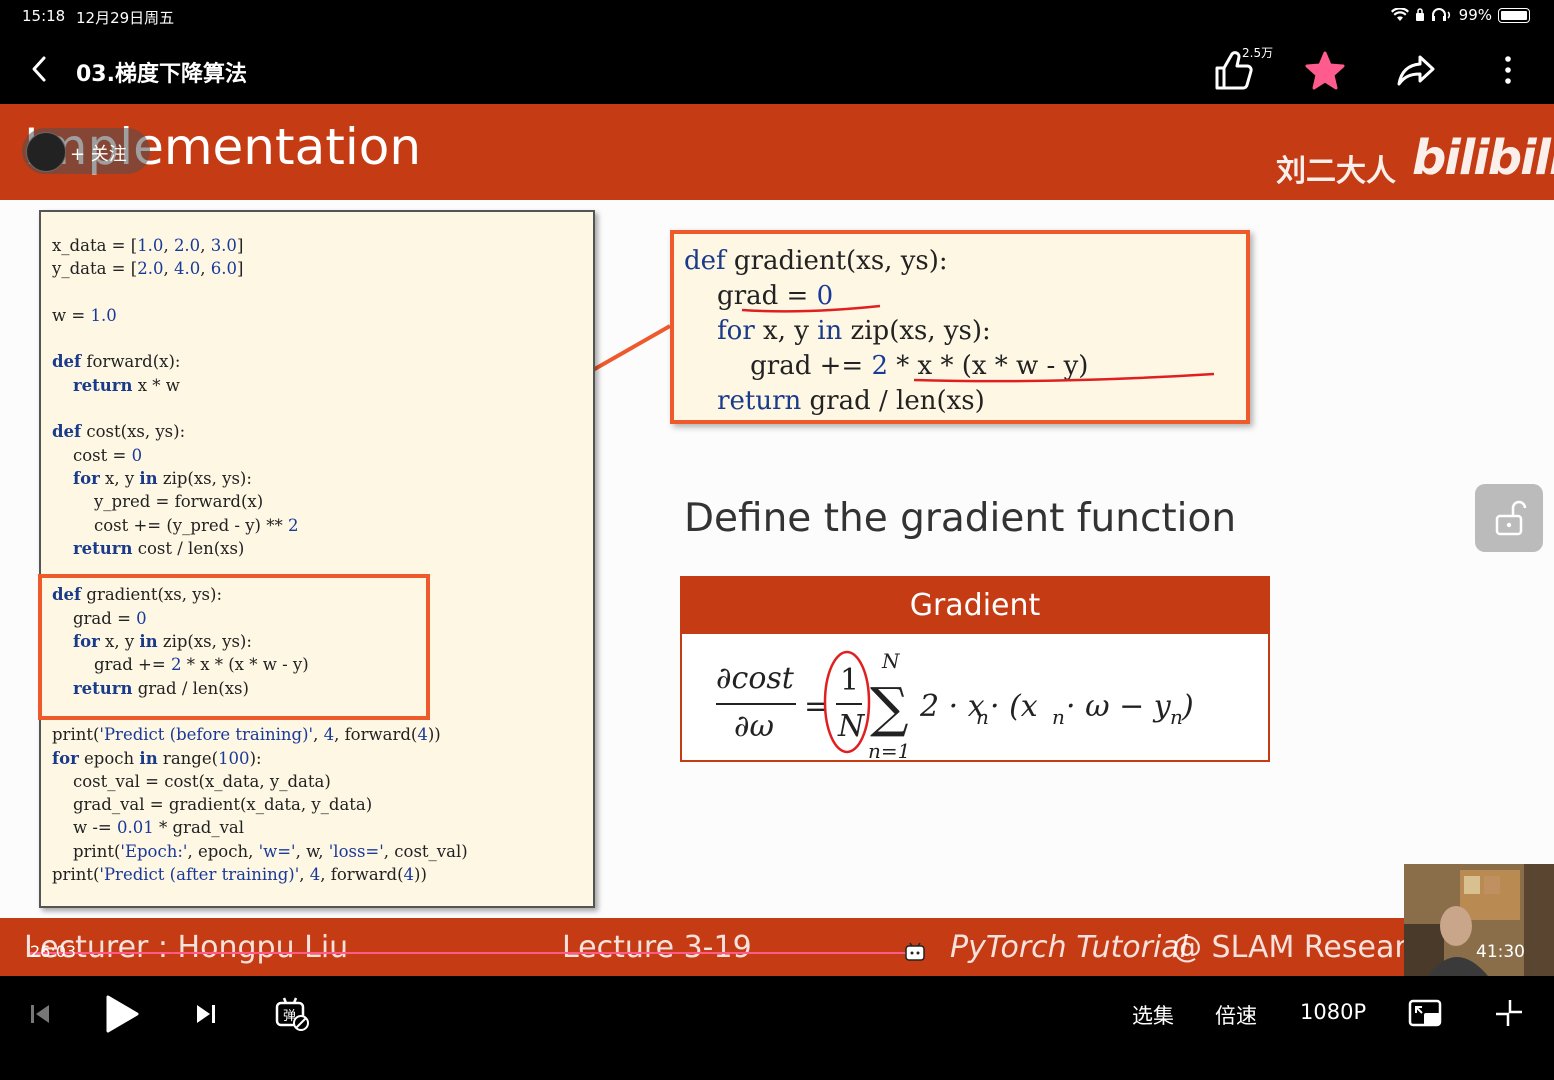 The width and height of the screenshot is (1554, 1080). Describe the element at coordinates (889, 748) in the screenshot. I see `svg-text: n=1` at that location.